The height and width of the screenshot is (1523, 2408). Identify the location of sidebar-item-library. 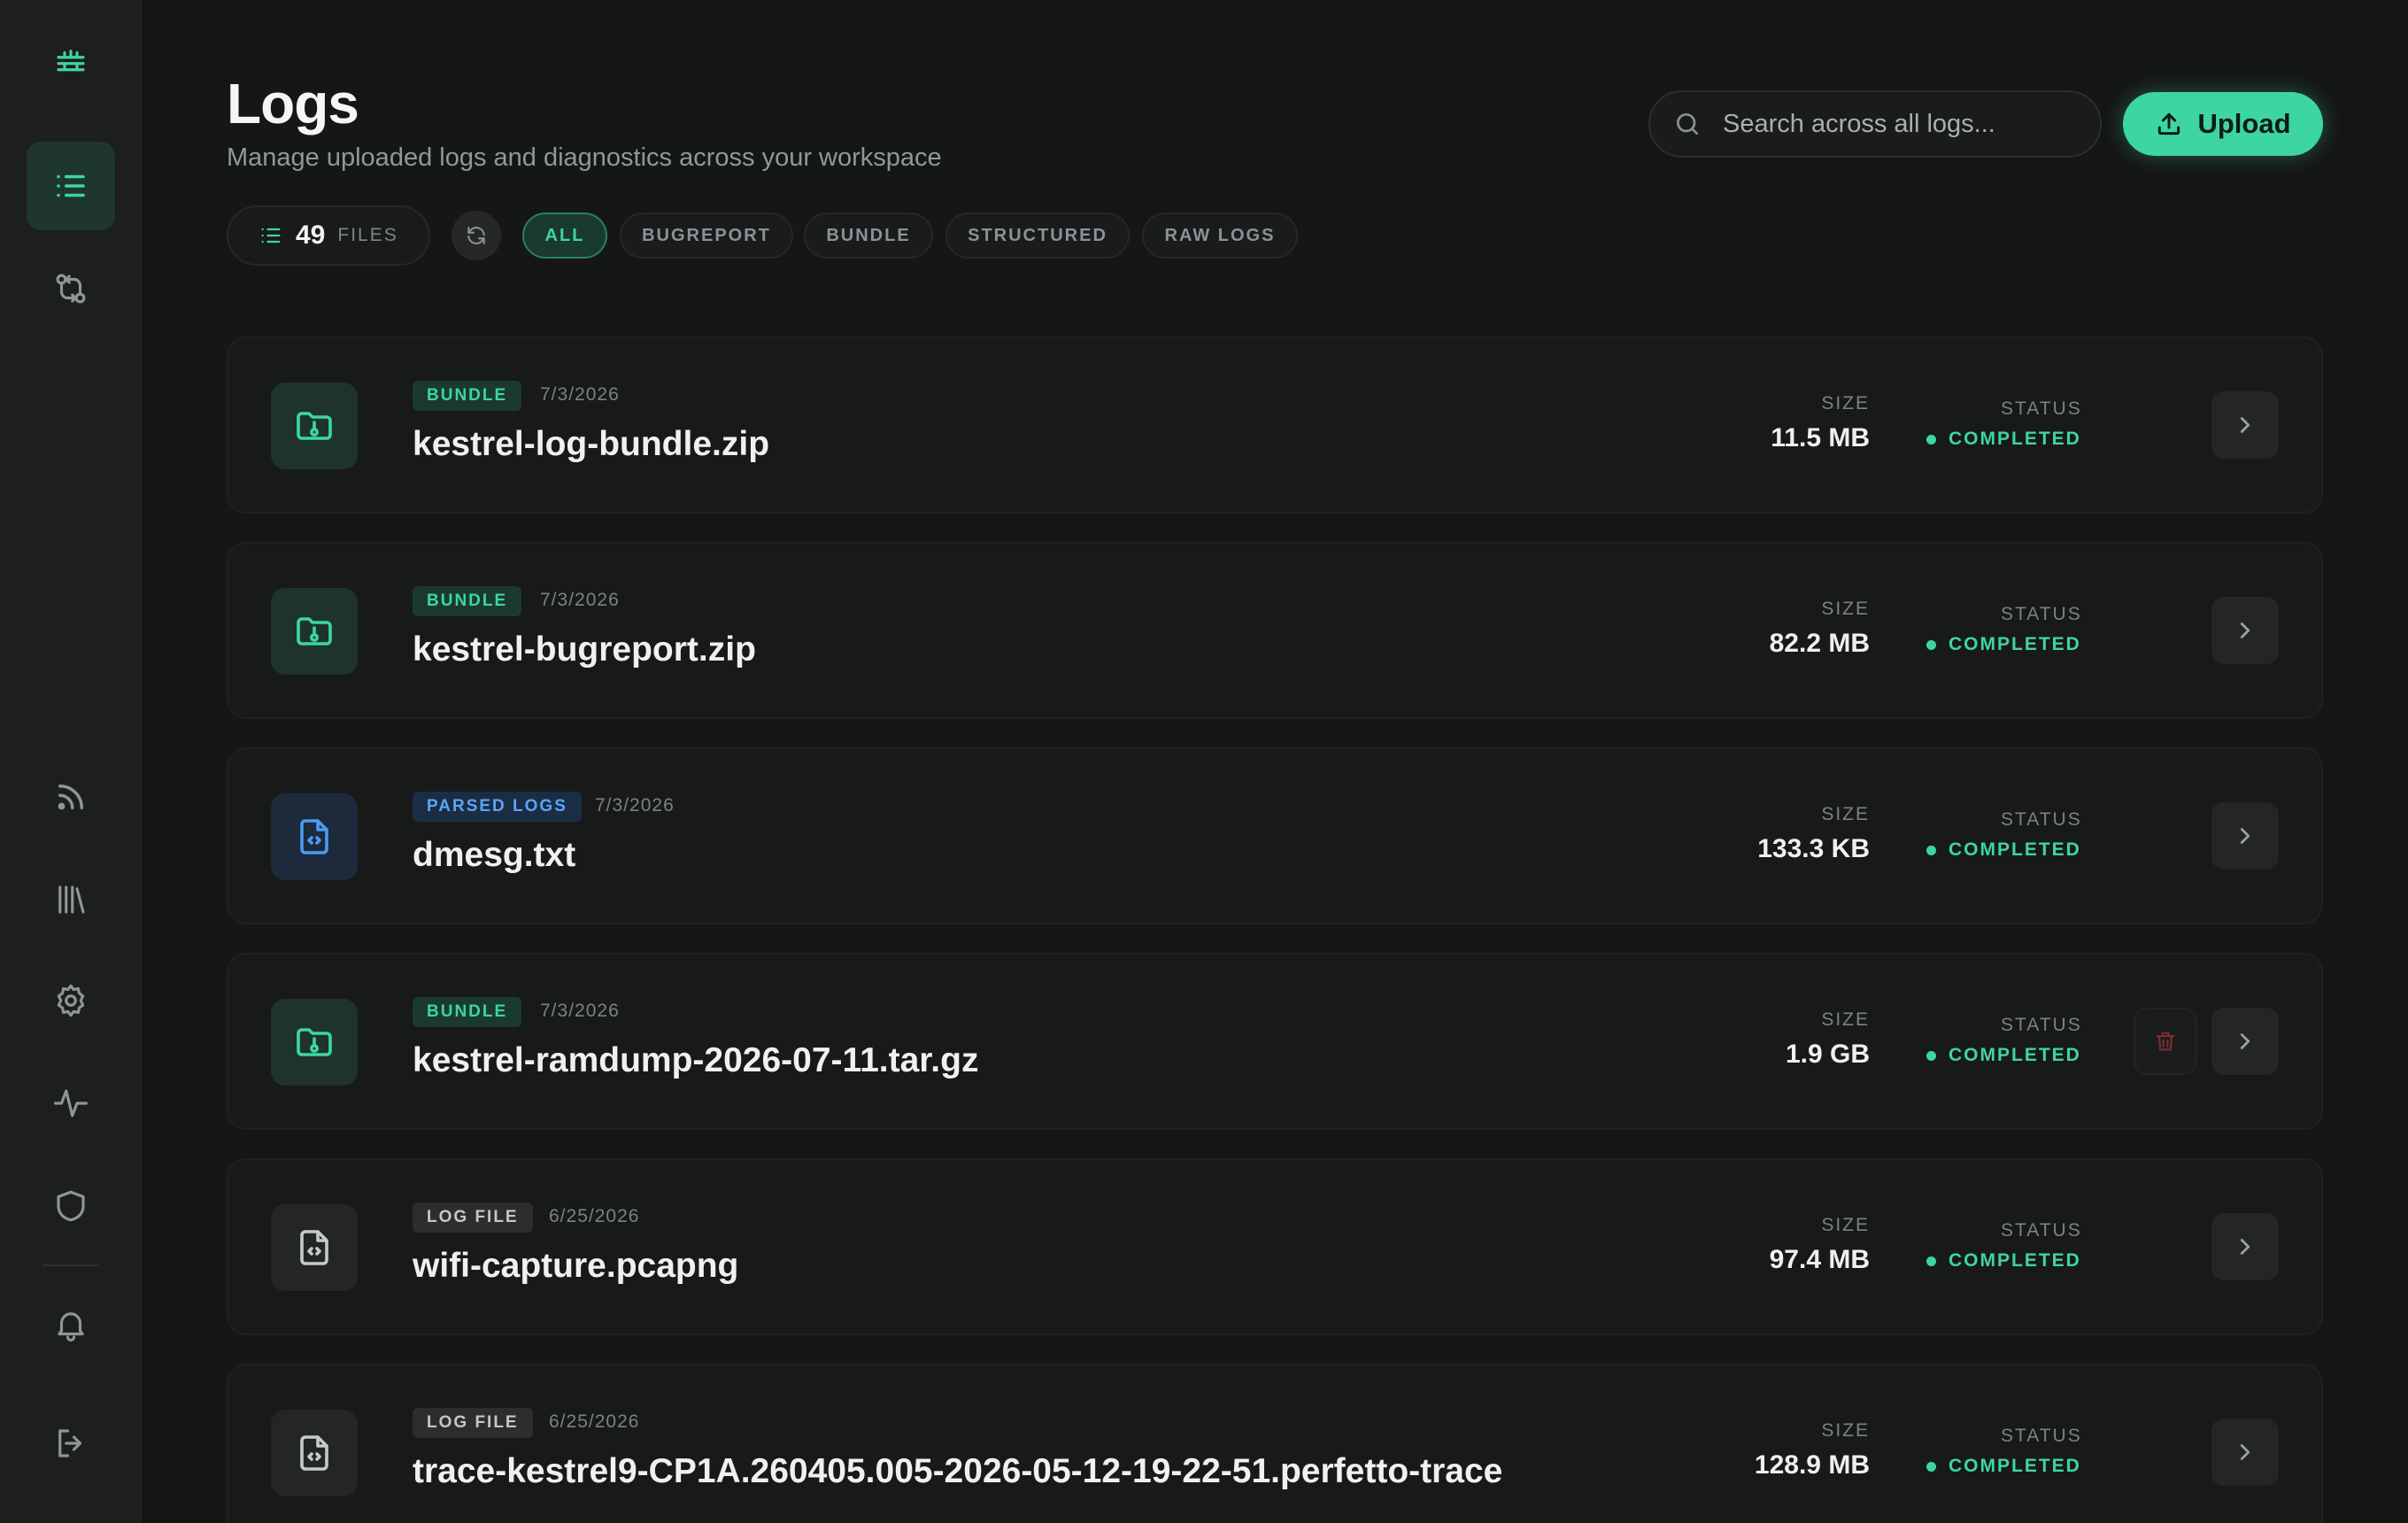
(71, 899).